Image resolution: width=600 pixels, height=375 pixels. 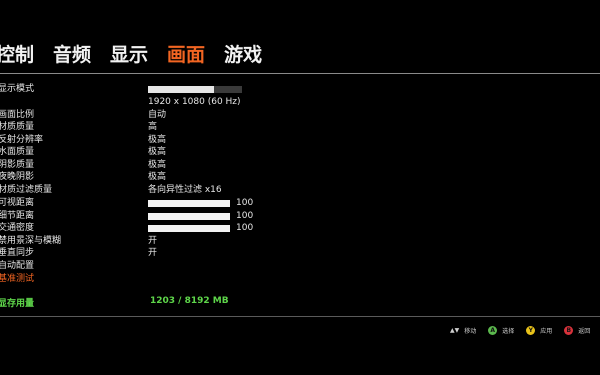 I want to click on button-hints: ▲▼ 移动 A 选择 Y 应用 B 返回, so click(x=525, y=330).